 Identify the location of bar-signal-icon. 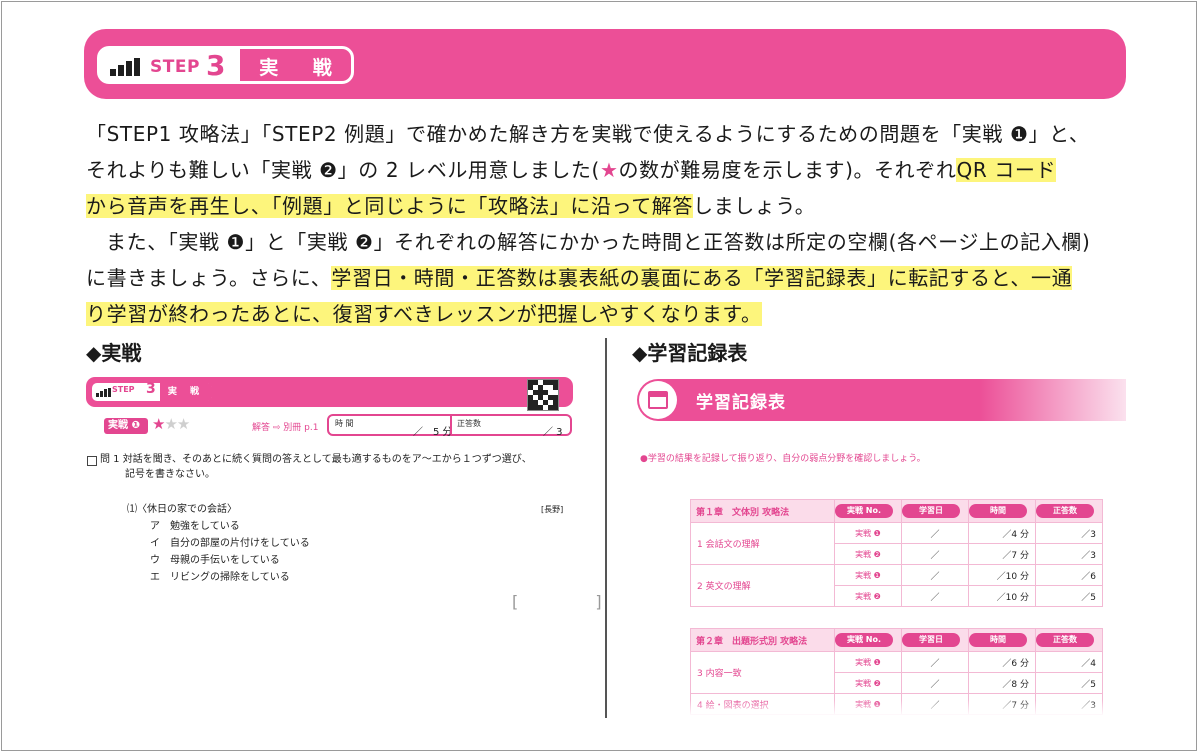
(127, 67).